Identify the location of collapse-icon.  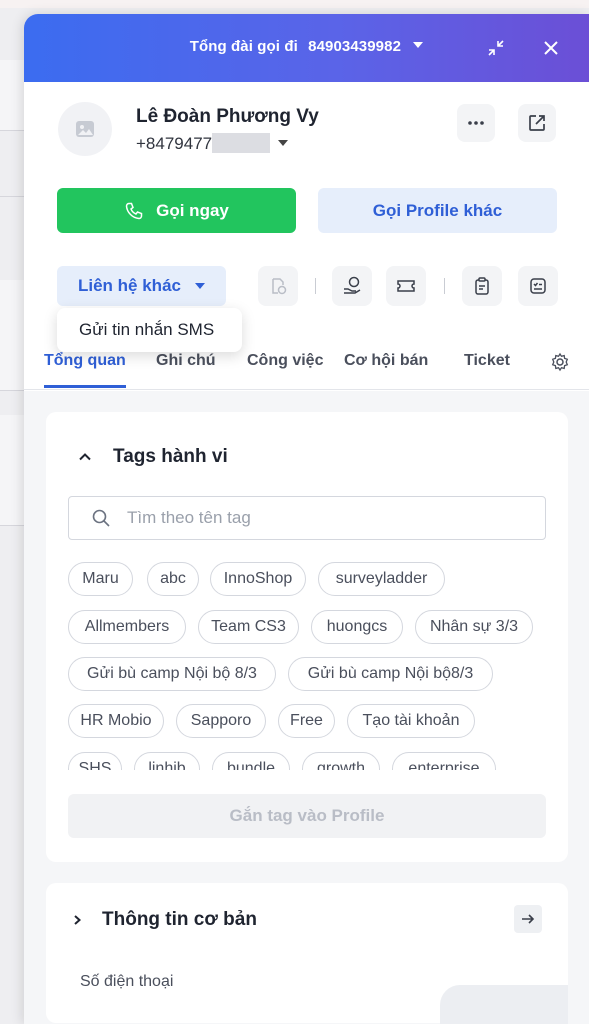
(496, 48).